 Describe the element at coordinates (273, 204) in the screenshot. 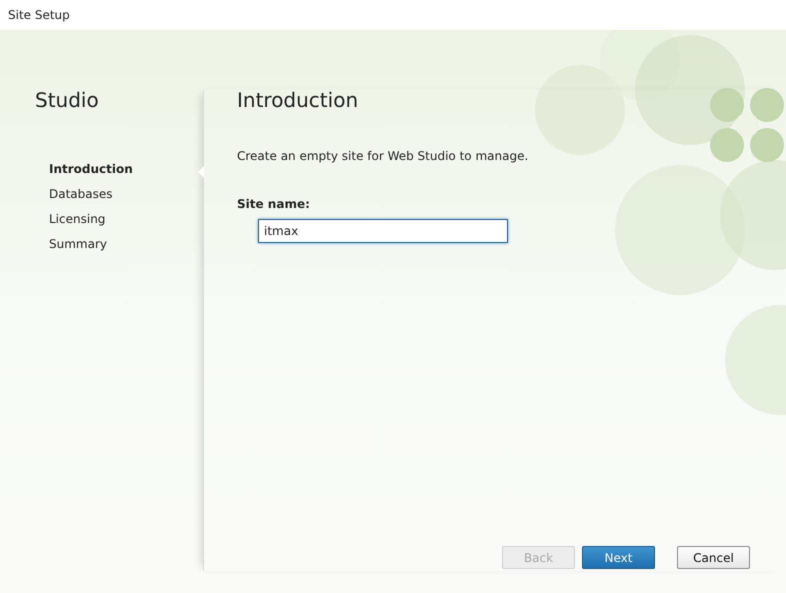

I see `field-label: Site name:` at that location.